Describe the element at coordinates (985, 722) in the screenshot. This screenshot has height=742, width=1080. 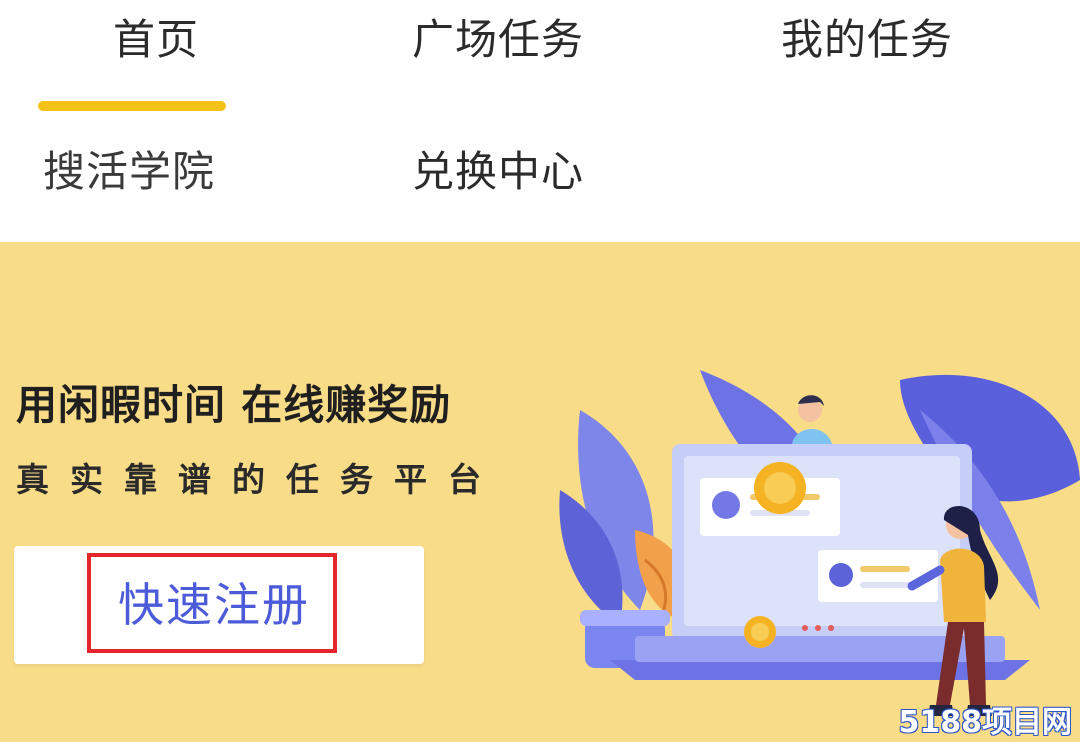
I see `watermark-logo: 5188项目网` at that location.